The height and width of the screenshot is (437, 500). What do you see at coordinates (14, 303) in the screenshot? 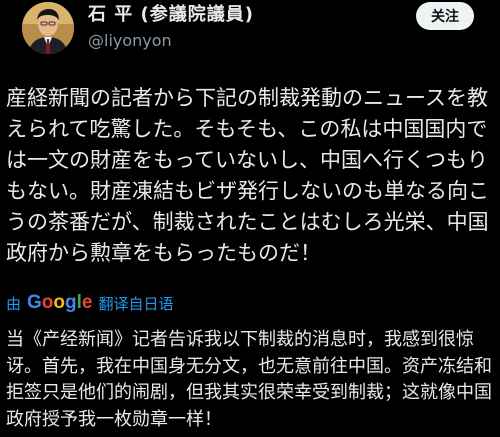
I see `translation-by-label: 由` at bounding box center [14, 303].